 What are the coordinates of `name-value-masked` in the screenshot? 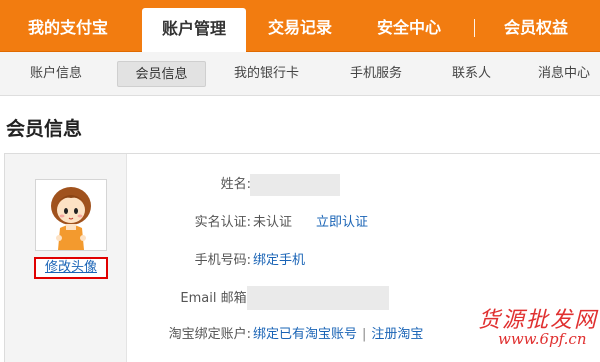 It's located at (295, 185).